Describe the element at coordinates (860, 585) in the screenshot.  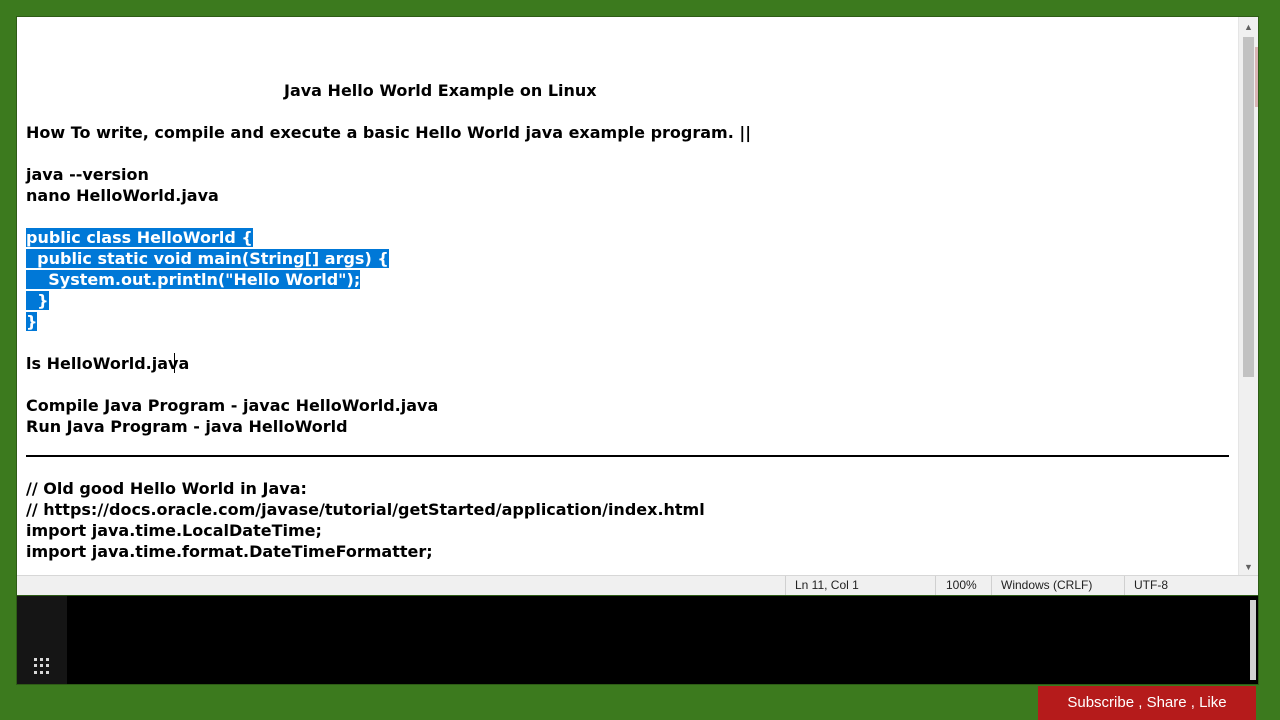
I see `cursor-position-status: Ln 11, Col 1` at that location.